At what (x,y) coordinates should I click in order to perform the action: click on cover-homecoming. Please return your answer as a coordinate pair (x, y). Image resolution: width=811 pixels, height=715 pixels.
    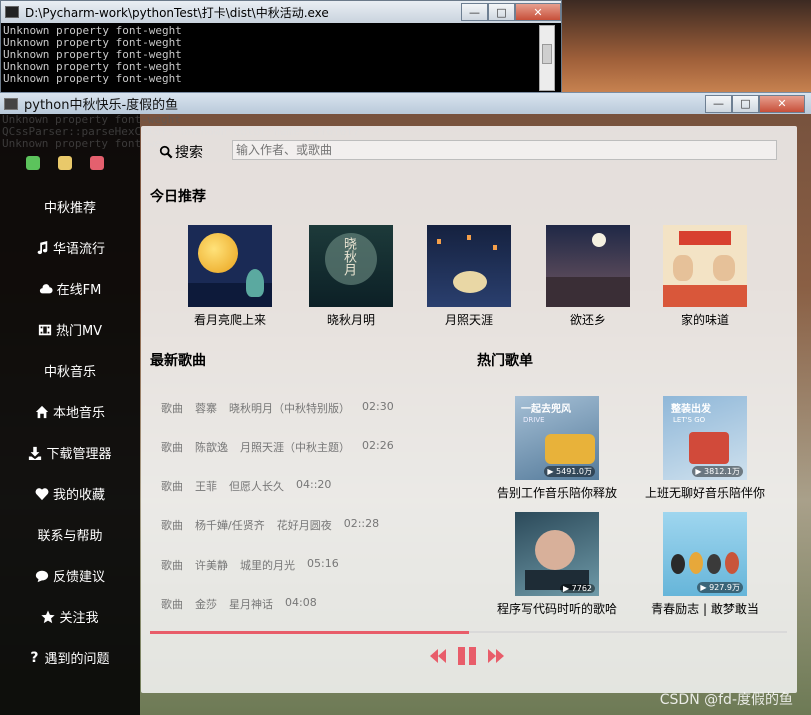
    Looking at the image, I should click on (588, 266).